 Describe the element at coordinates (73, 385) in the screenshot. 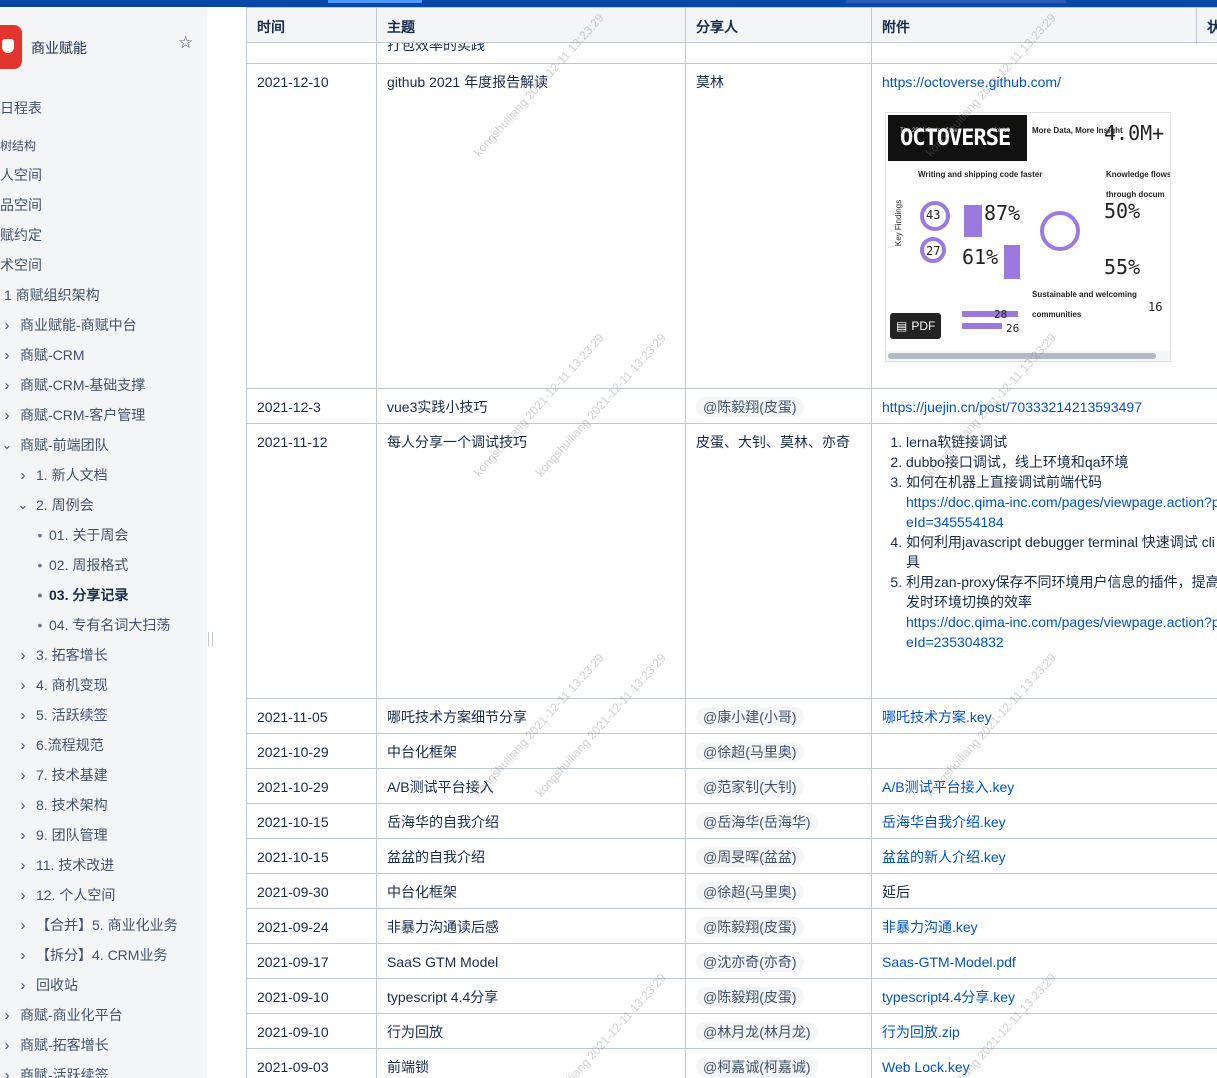

I see `sidebar-item: › 商赋-CRM-基础支撑` at that location.